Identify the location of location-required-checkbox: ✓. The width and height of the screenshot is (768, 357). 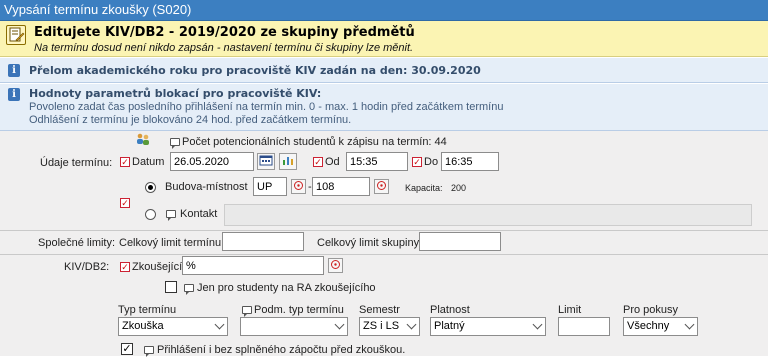
(125, 203).